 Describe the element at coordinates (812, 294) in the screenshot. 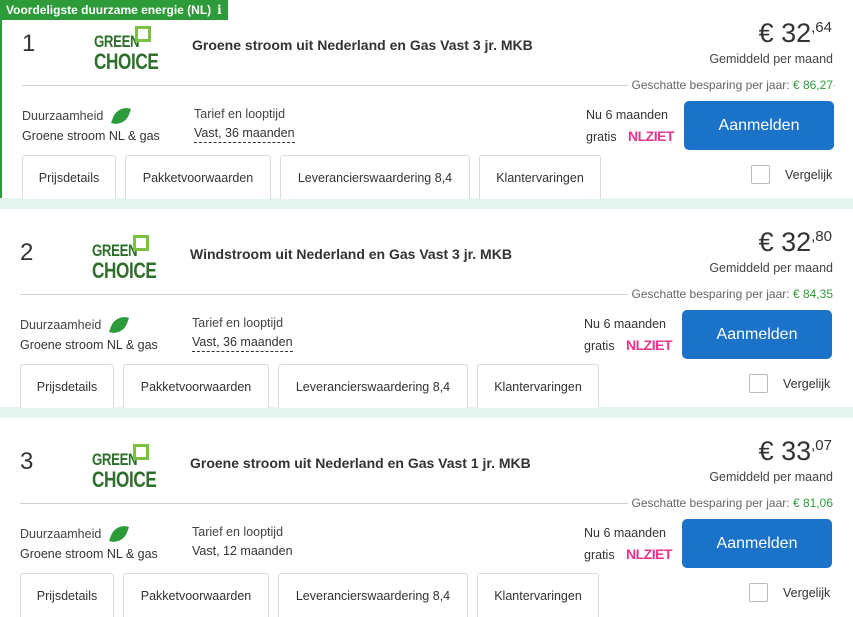

I see `savings-amount: € 84,35` at that location.